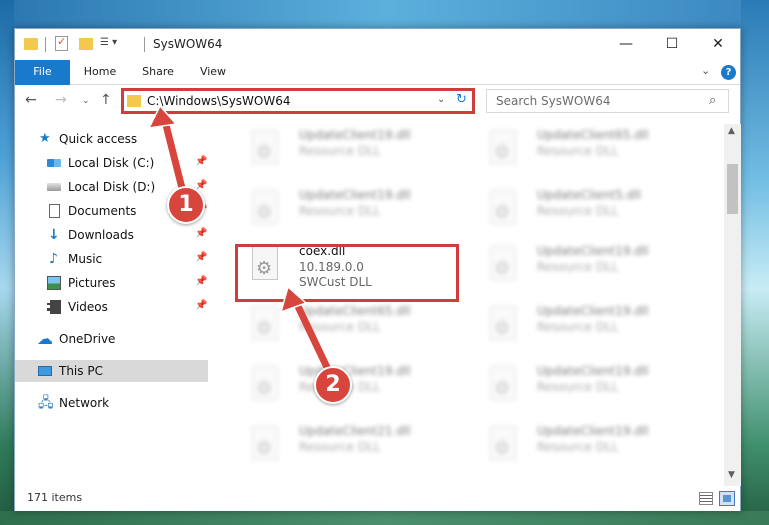 Image resolution: width=769 pixels, height=525 pixels. Describe the element at coordinates (186, 205) in the screenshot. I see `step-1-badge: 1` at that location.